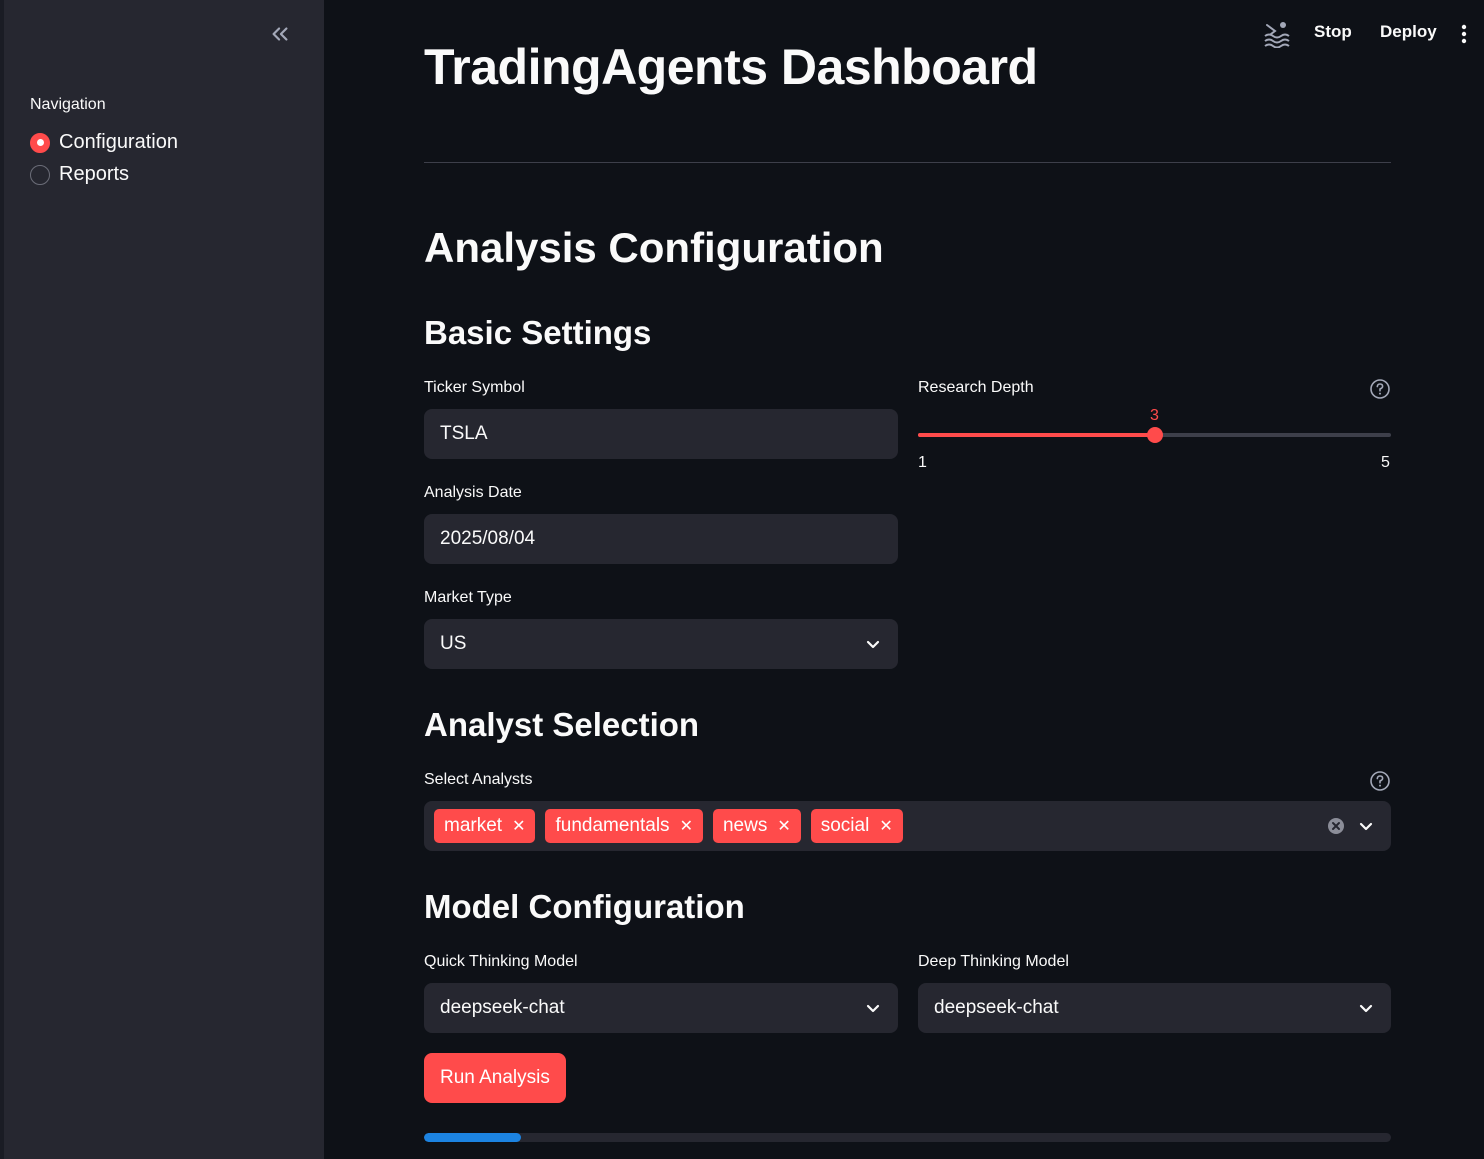 Image resolution: width=1484 pixels, height=1159 pixels. Describe the element at coordinates (996, 1007) in the screenshot. I see `deep-model-value: deepseek-chat` at that location.